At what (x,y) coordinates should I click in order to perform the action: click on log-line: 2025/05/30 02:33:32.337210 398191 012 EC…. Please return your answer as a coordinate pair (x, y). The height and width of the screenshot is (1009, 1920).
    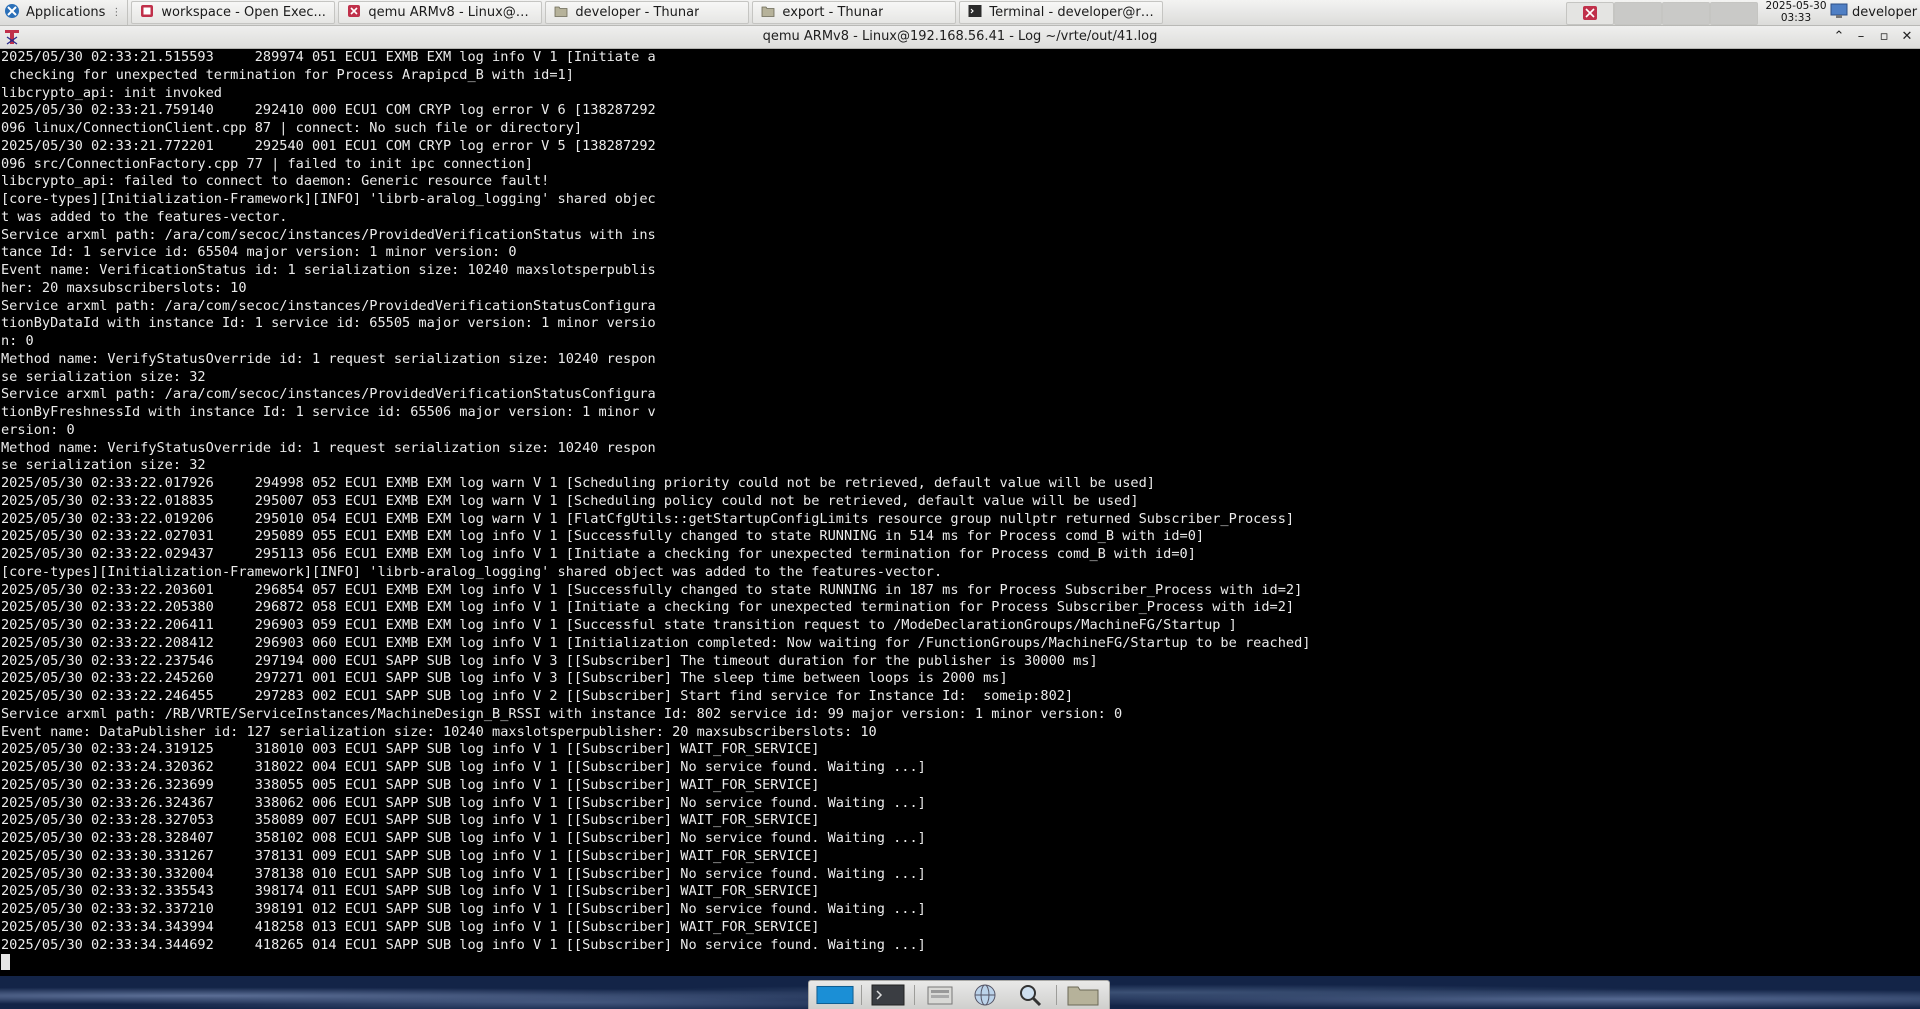
    Looking at the image, I should click on (463, 909).